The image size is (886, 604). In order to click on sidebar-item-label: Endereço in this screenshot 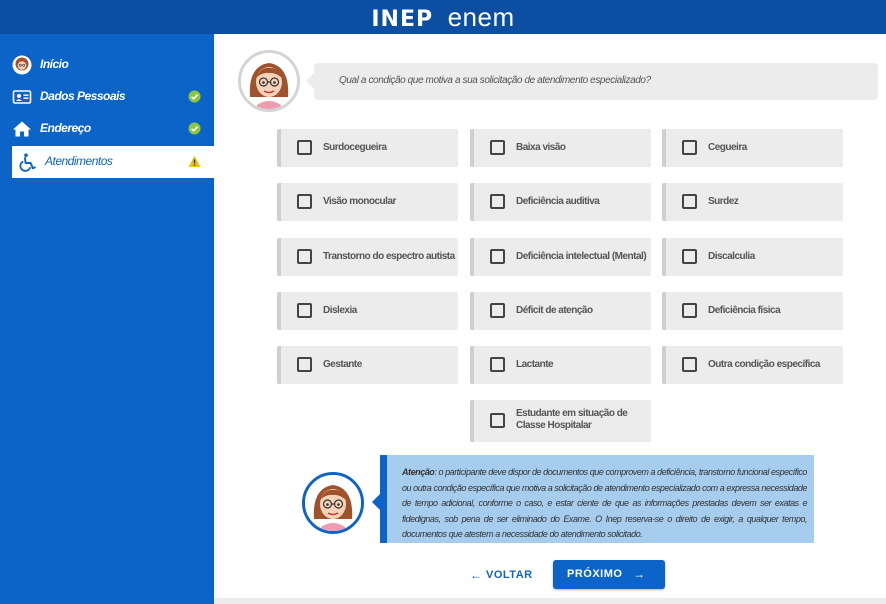, I will do `click(65, 128)`.